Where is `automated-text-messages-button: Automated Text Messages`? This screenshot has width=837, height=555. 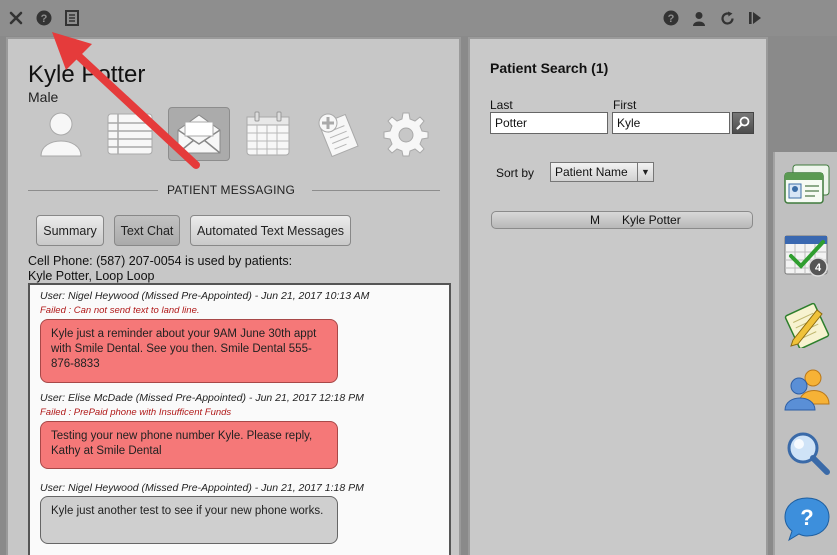 automated-text-messages-button: Automated Text Messages is located at coordinates (270, 230).